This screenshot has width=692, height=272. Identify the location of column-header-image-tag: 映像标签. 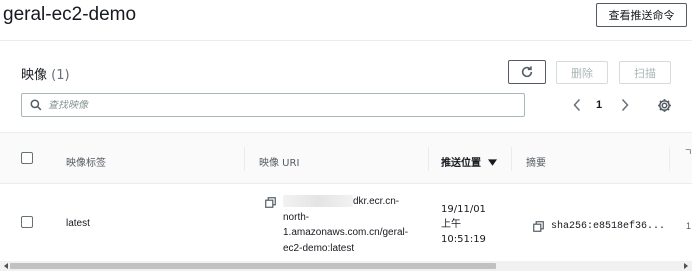
(86, 161).